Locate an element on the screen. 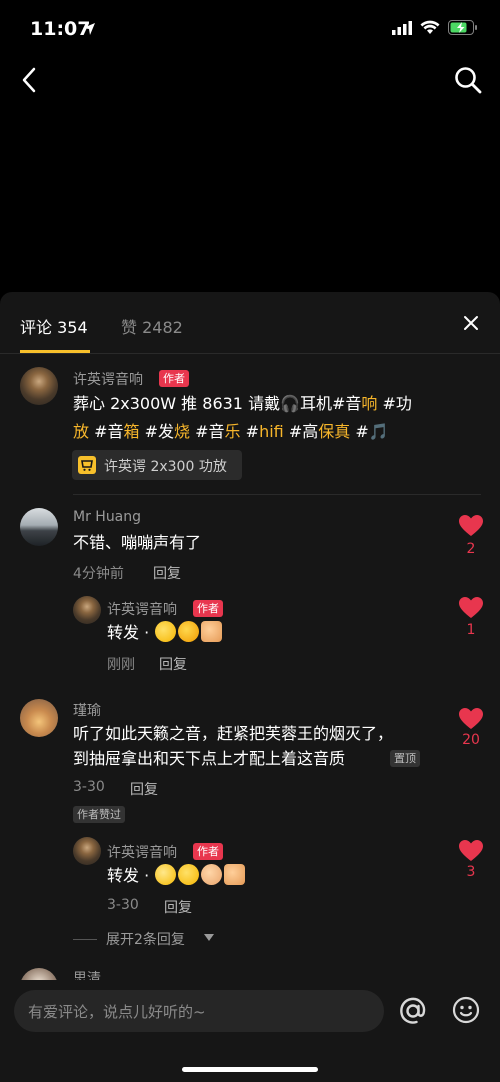 The height and width of the screenshot is (1082, 500). expand-divider is located at coordinates (85, 939).